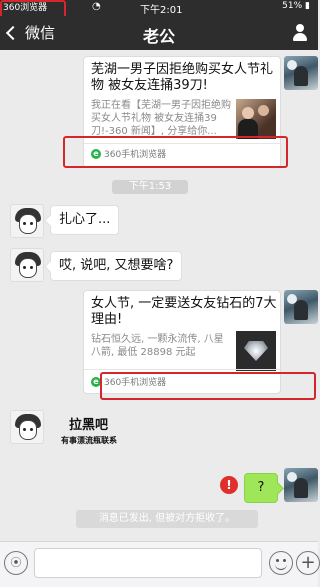  What do you see at coordinates (116, 266) in the screenshot?
I see `received-message: 哎, 说吧, 又想要啥?` at bounding box center [116, 266].